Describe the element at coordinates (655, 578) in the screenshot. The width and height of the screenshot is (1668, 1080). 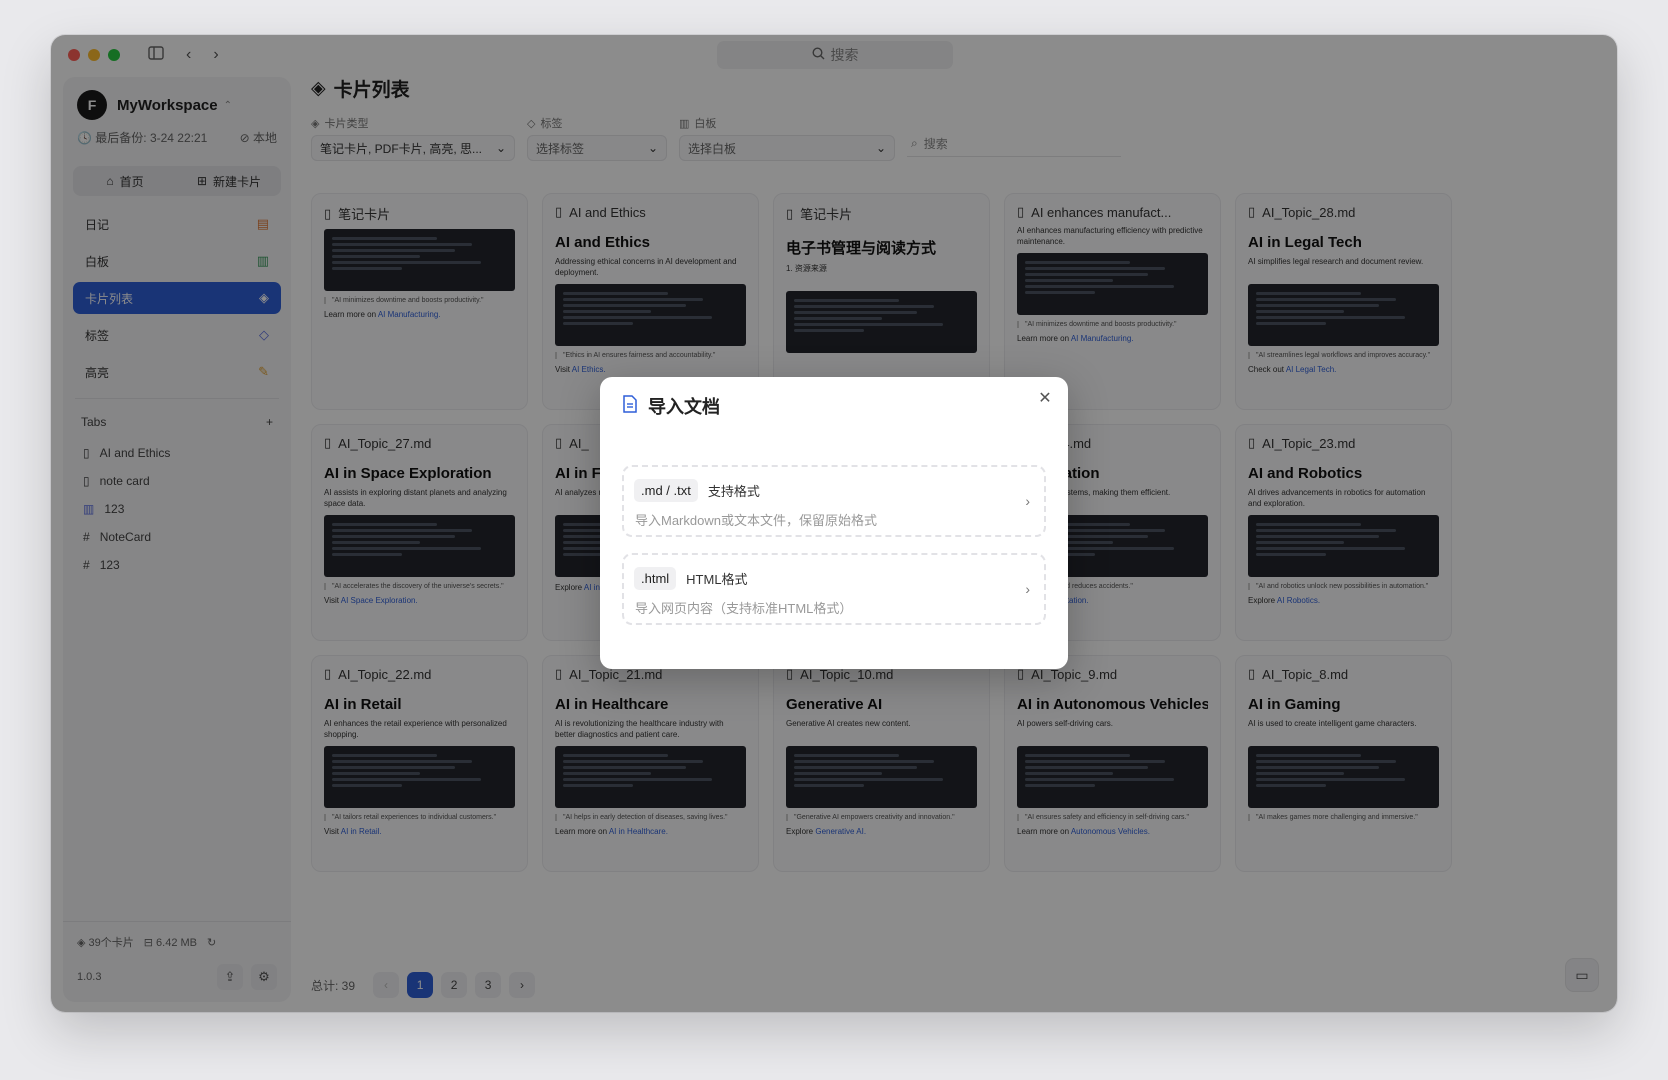
I see `option-format-tag: .html` at that location.